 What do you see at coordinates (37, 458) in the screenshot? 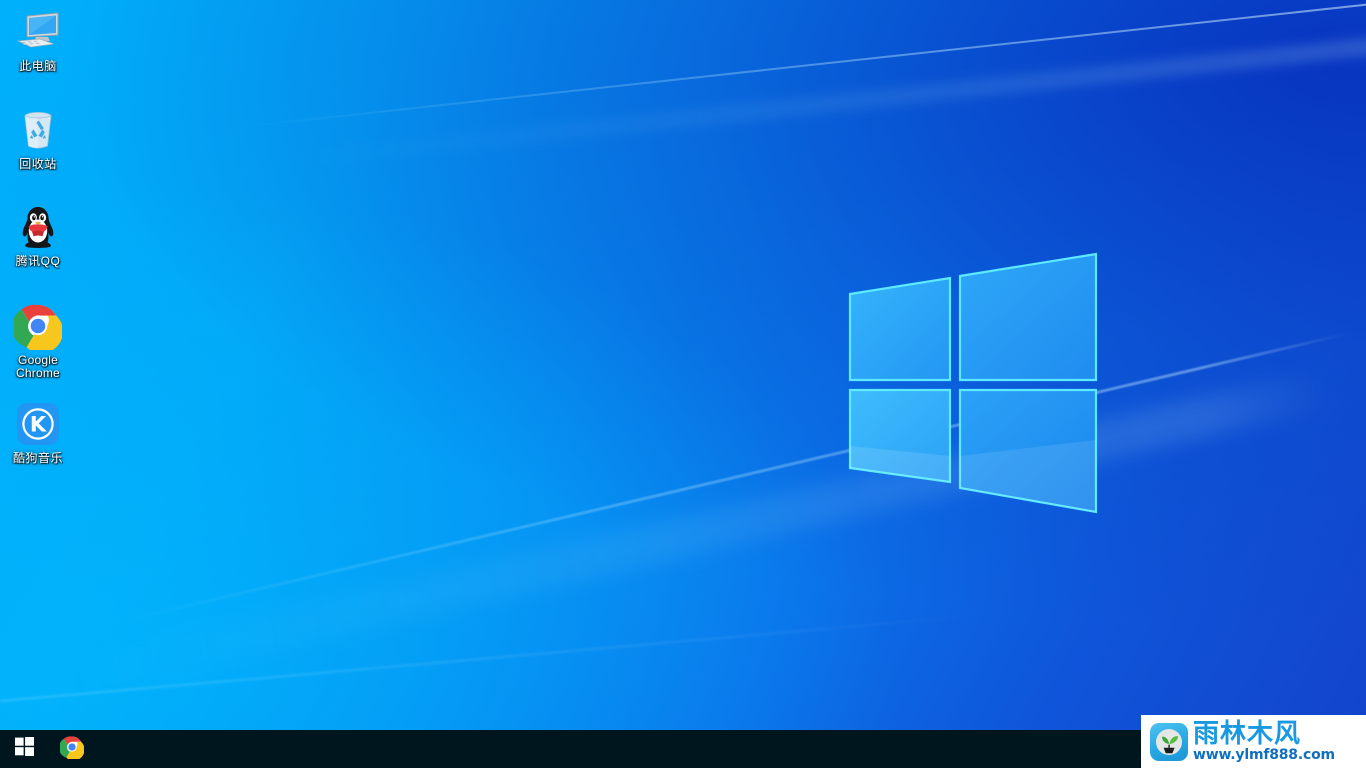
I see `desktop-icon-label: 酷狗音乐` at bounding box center [37, 458].